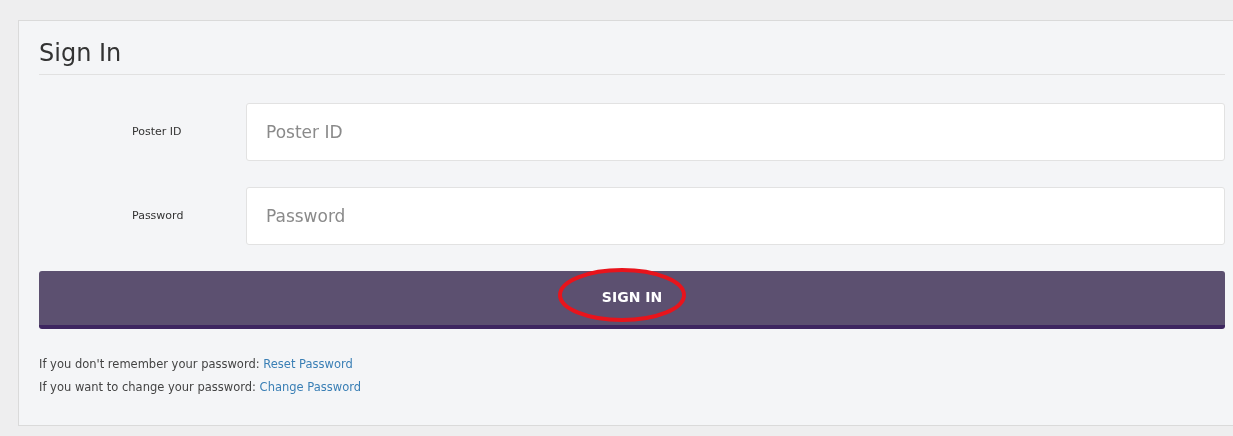  I want to click on input-field: Poster ID, so click(735, 131).